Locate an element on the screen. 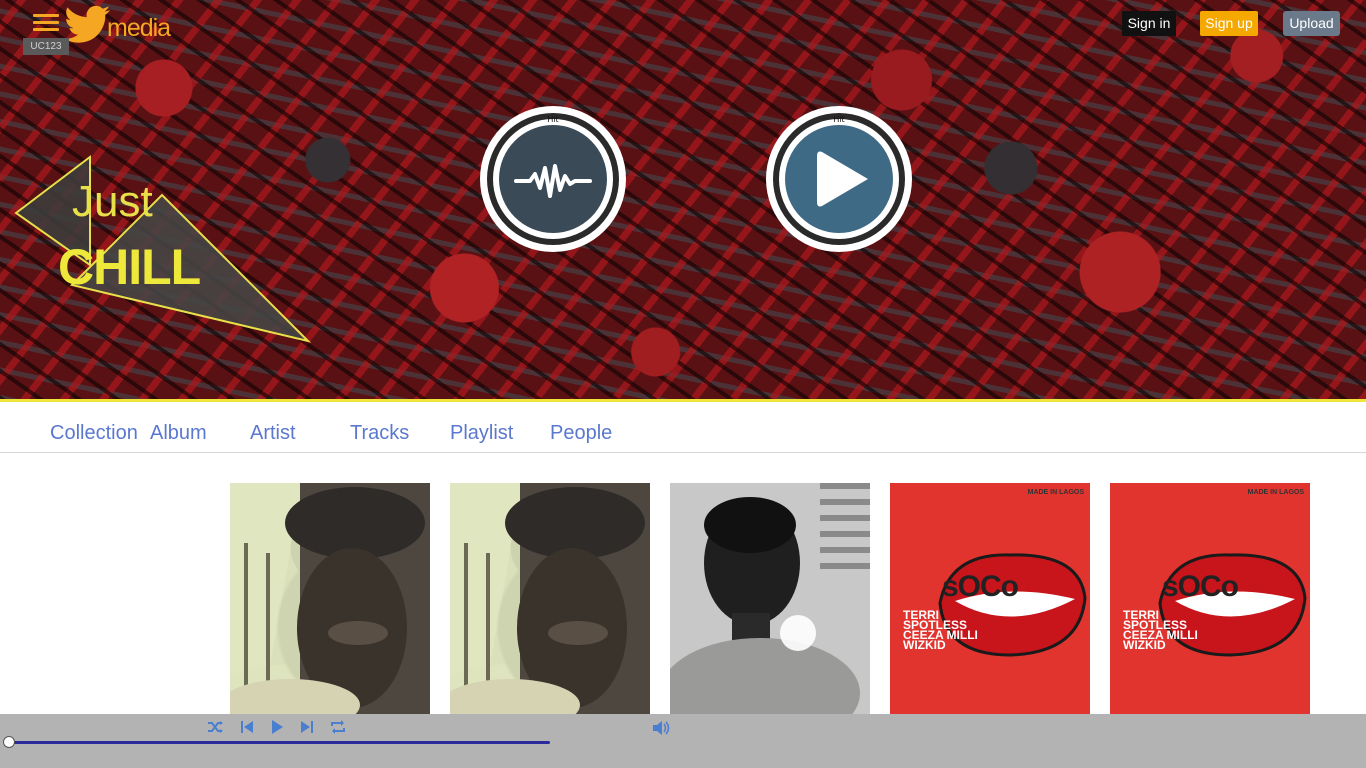 Image resolution: width=1366 pixels, height=768 pixels. user-badge: UC123 is located at coordinates (46, 46).